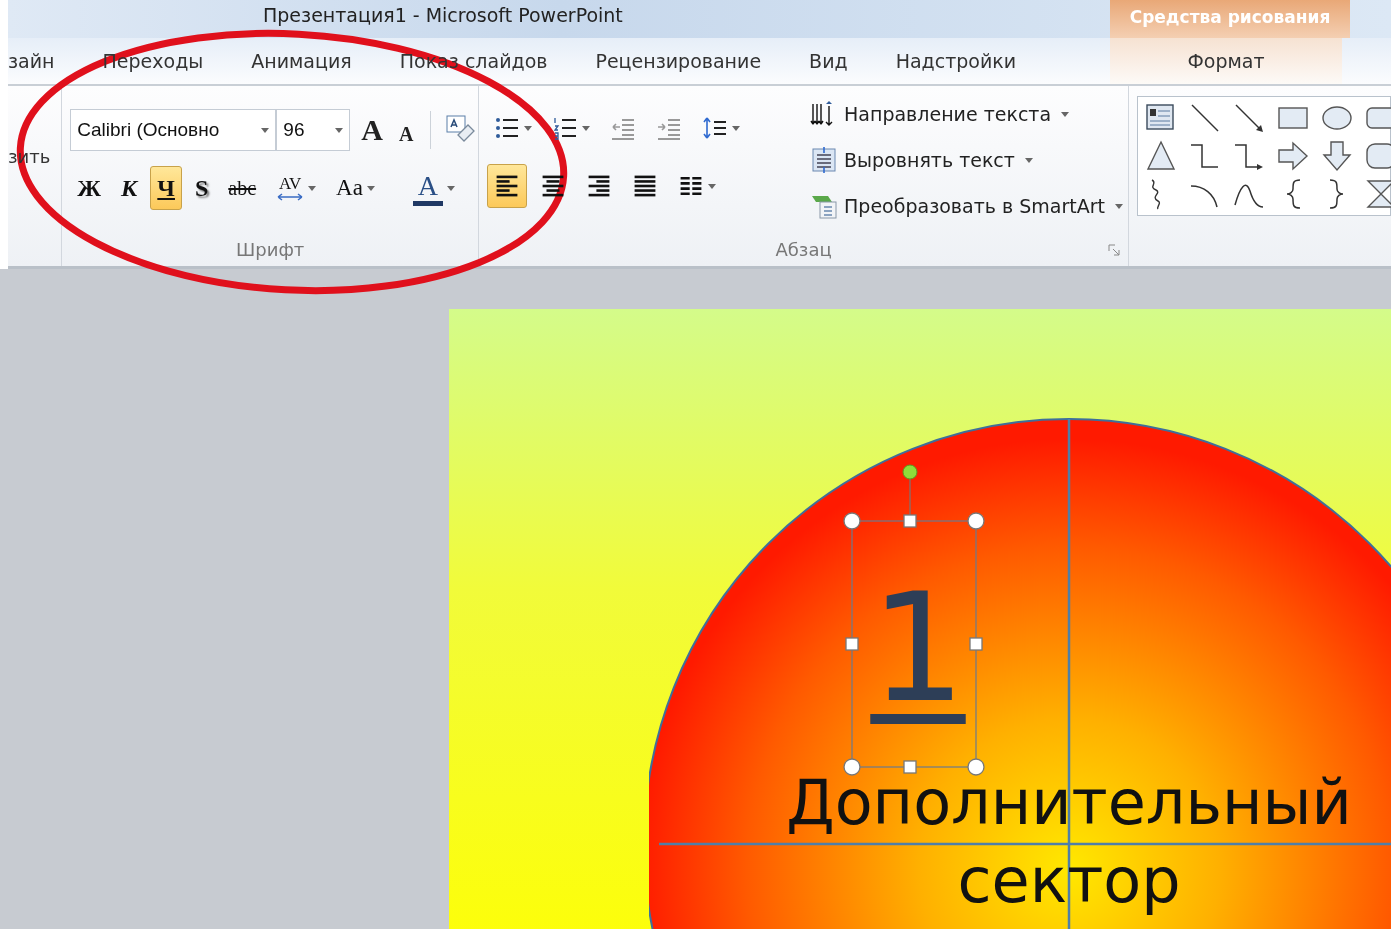 This screenshot has height=929, width=1391. What do you see at coordinates (1226, 61) in the screenshot?
I see `ribbon-tab: Формат` at bounding box center [1226, 61].